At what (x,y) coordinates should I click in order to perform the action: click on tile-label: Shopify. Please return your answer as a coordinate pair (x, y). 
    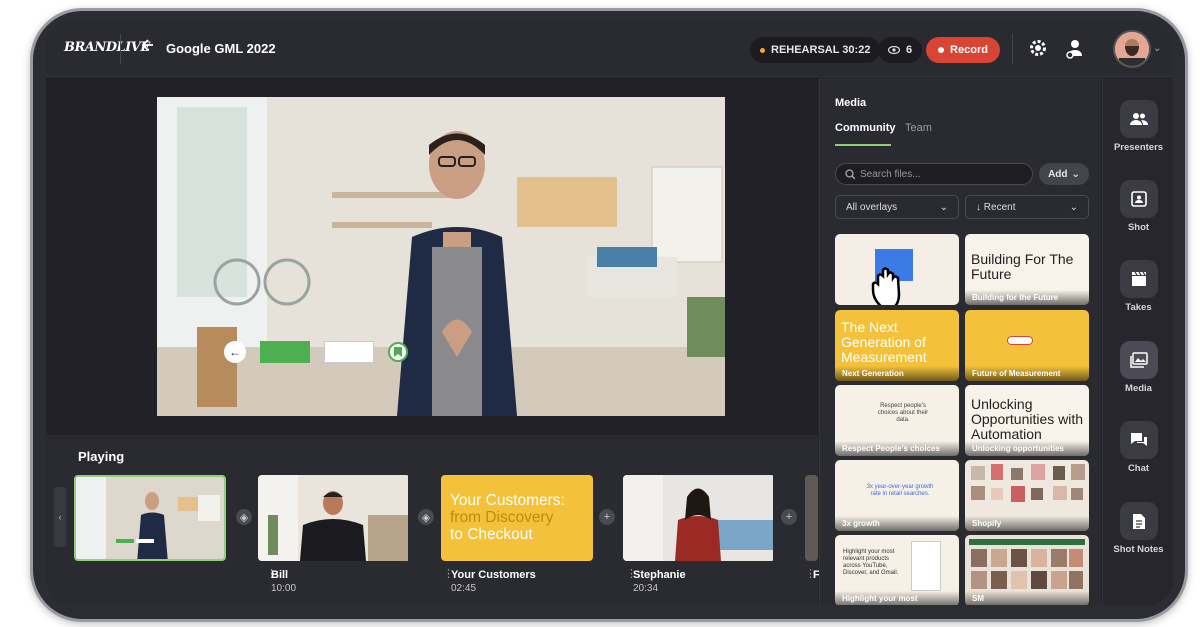
    Looking at the image, I should click on (1027, 523).